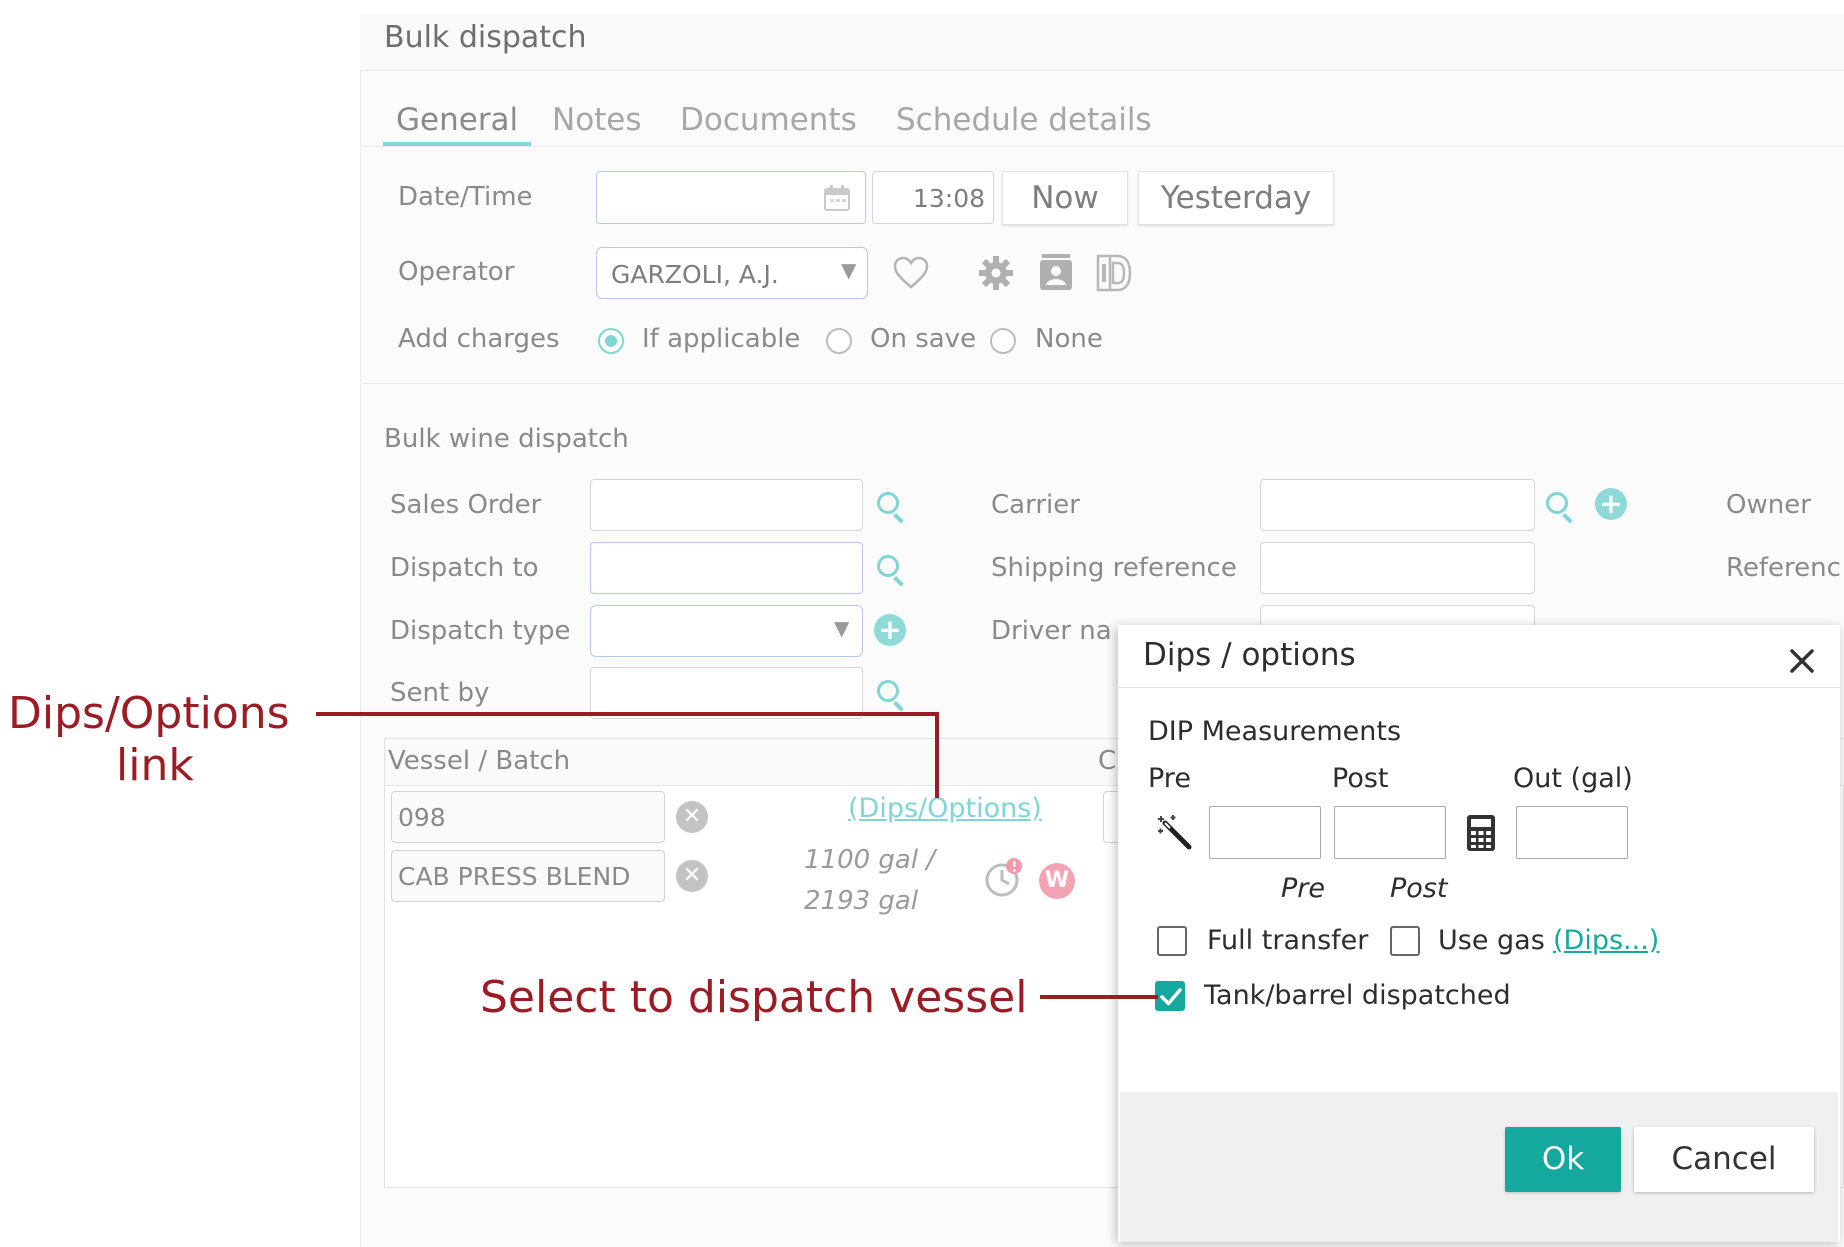 This screenshot has width=1844, height=1247. What do you see at coordinates (1051, 631) in the screenshot?
I see `driver-name-label: Driver na` at bounding box center [1051, 631].